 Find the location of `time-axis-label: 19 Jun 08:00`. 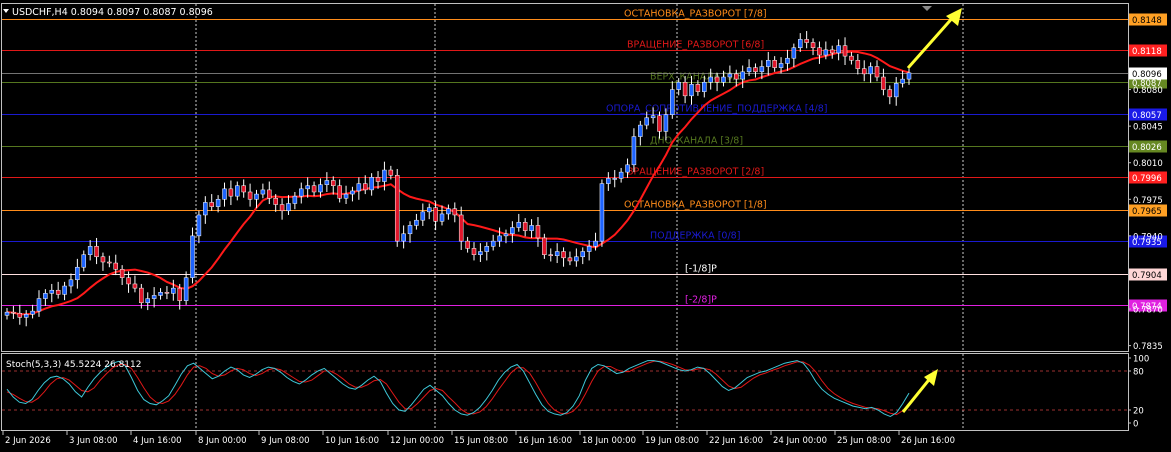

time-axis-label: 19 Jun 08:00 is located at coordinates (672, 441).